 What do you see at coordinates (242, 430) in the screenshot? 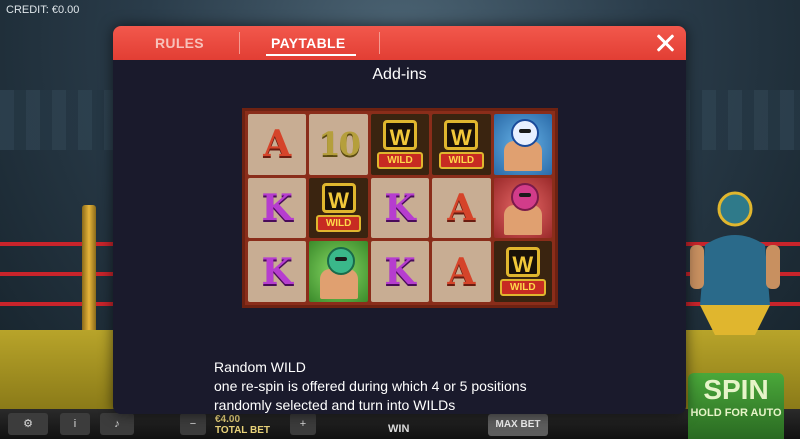
I see `total-bet-label: TOTAL BET` at bounding box center [242, 430].